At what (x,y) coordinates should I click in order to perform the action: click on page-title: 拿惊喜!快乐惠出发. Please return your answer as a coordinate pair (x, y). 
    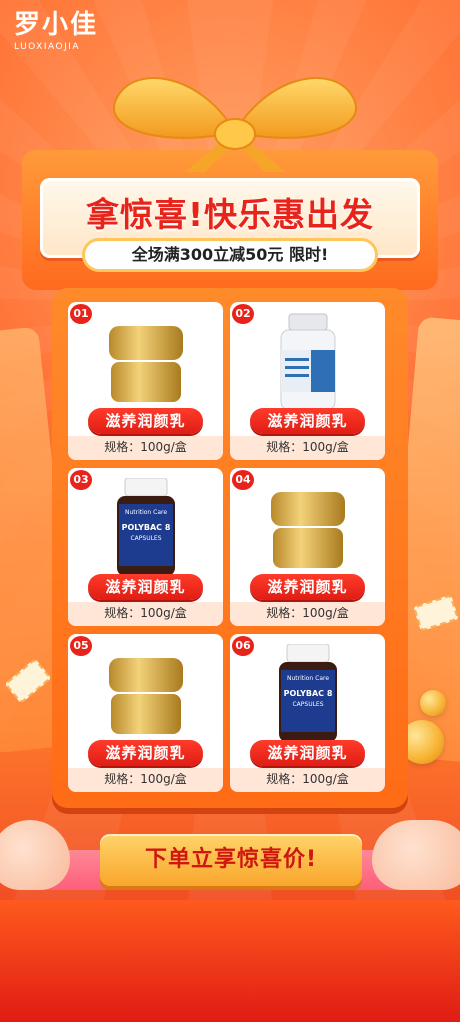
    Looking at the image, I should click on (230, 214).